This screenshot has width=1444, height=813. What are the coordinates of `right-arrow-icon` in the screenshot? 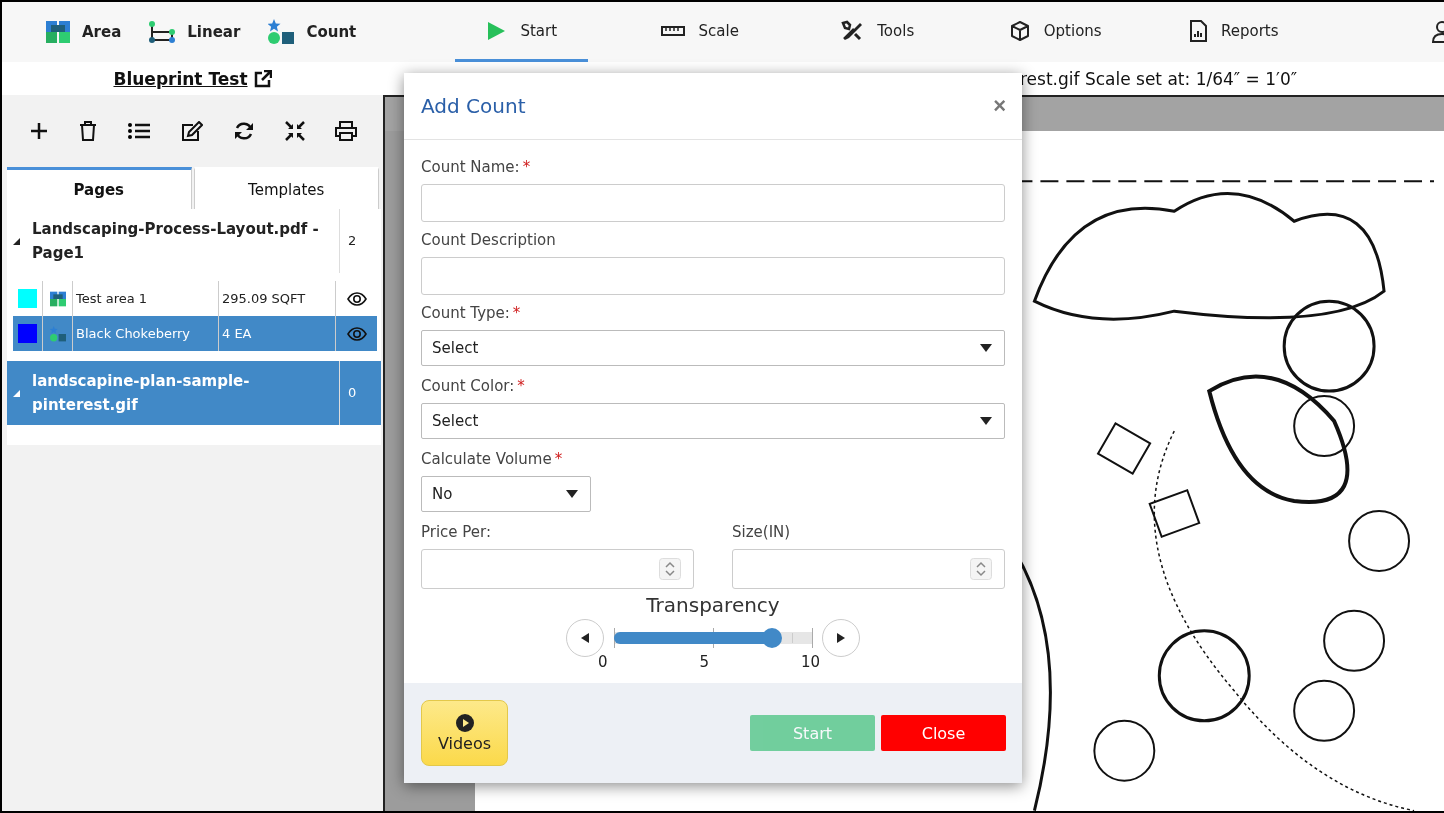 It's located at (841, 638).